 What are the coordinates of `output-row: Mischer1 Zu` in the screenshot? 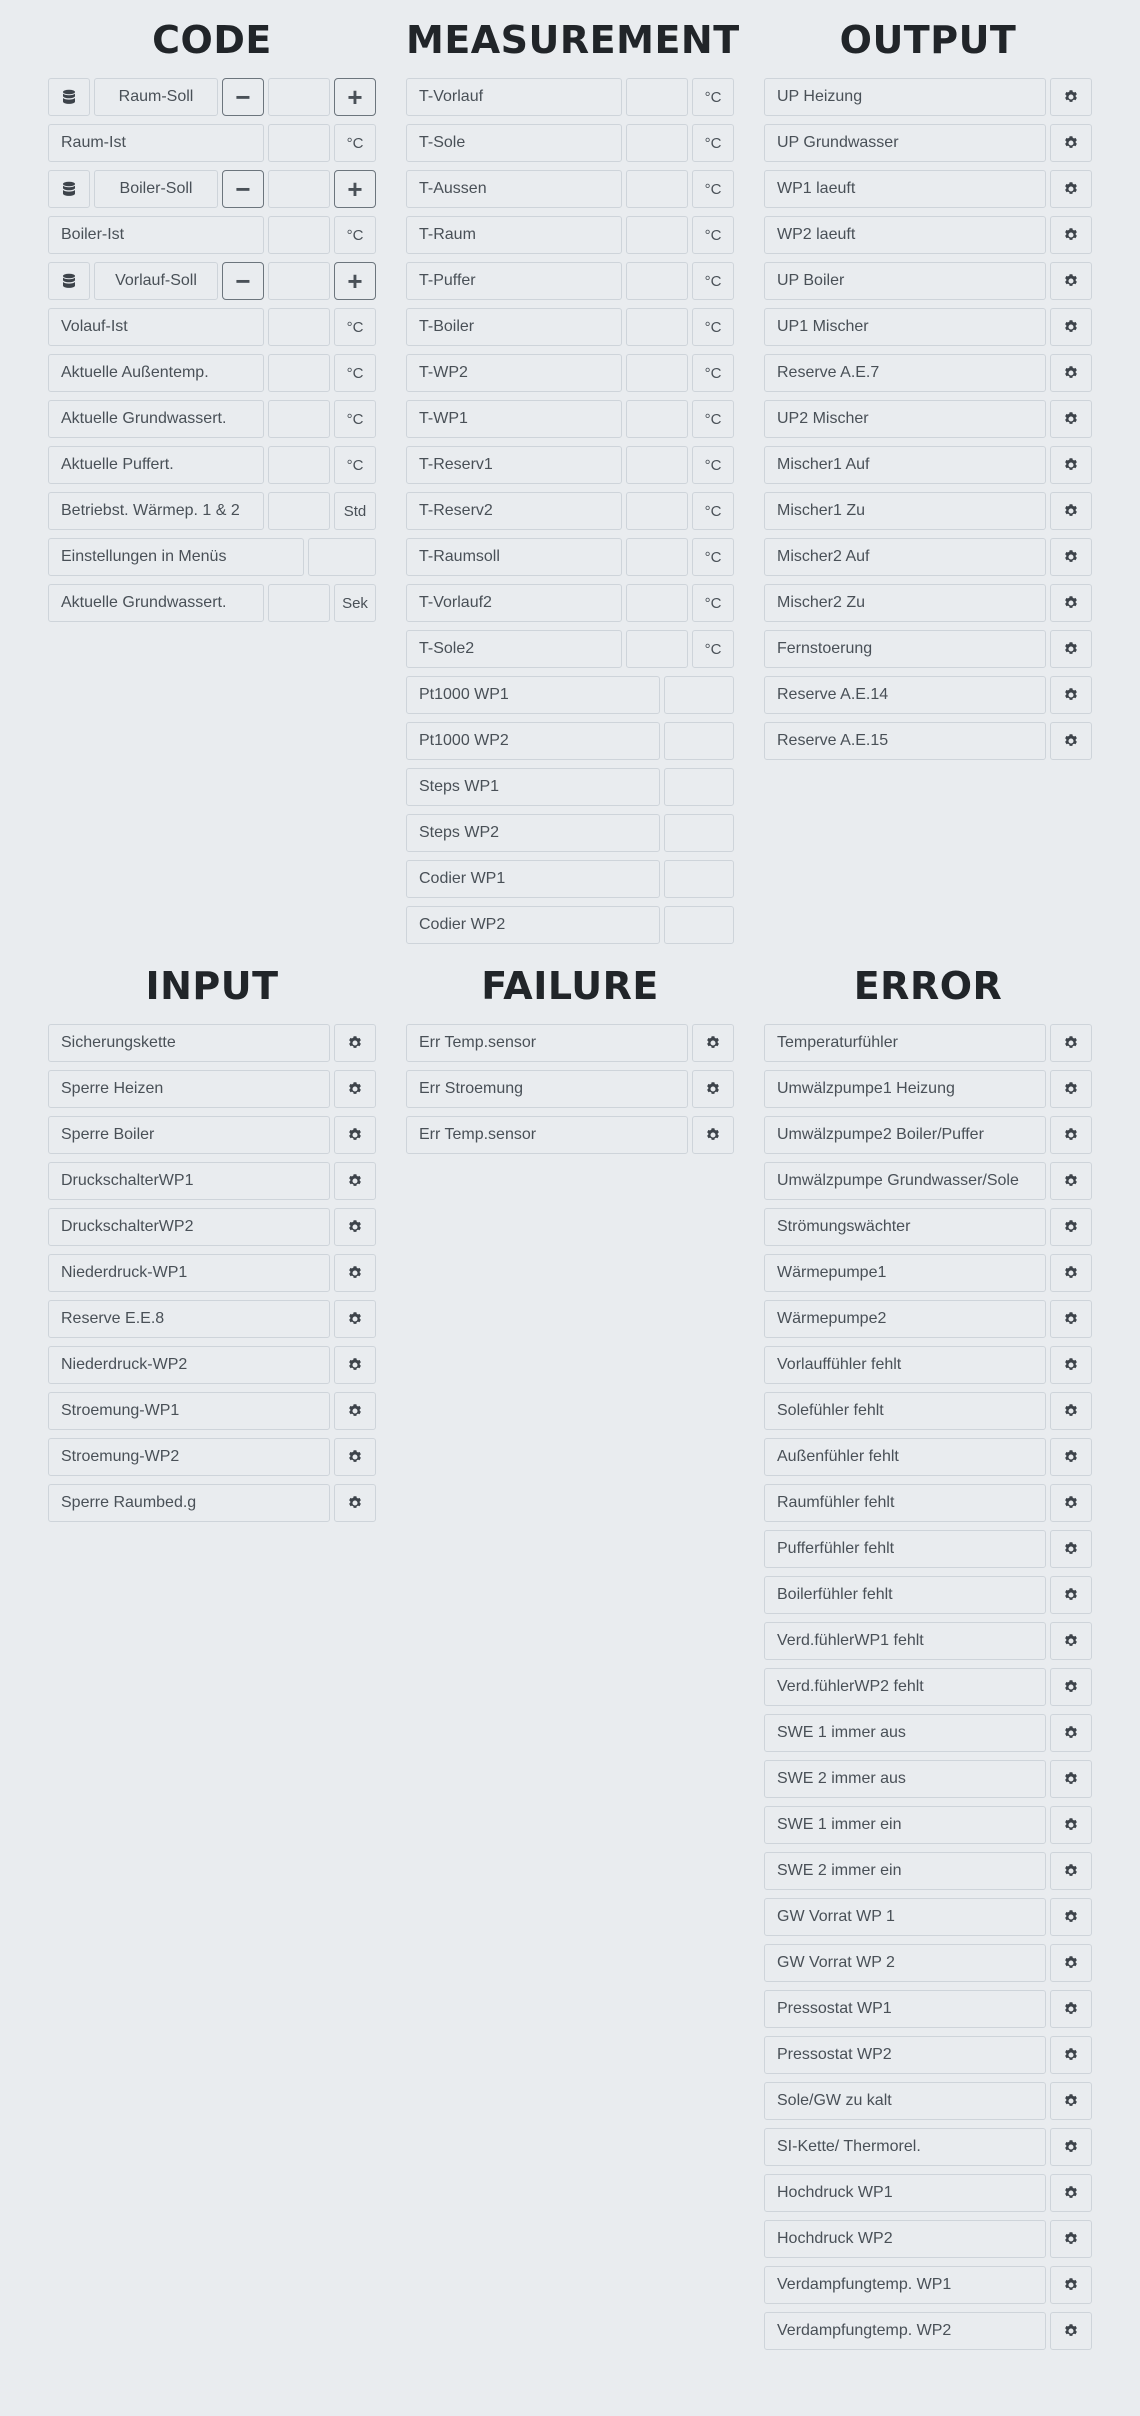 It's located at (928, 511).